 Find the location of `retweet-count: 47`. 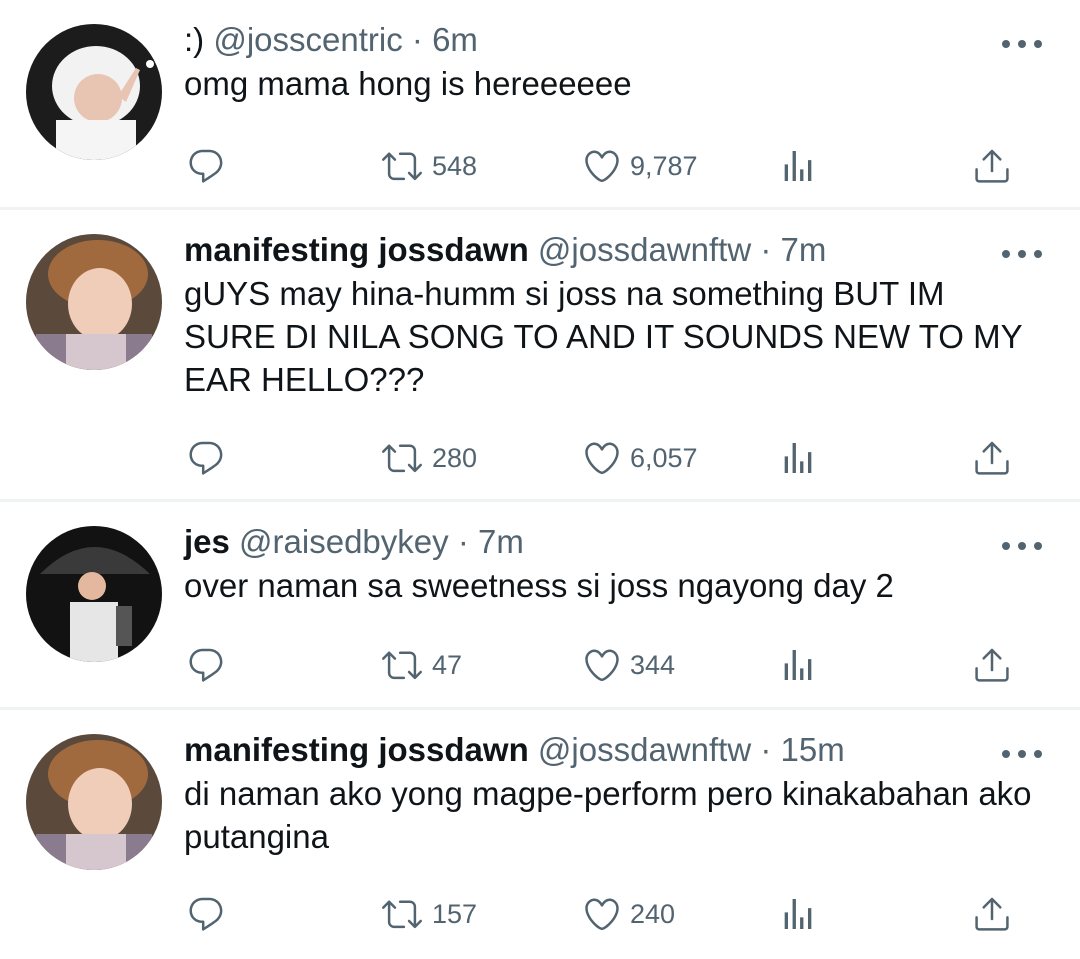

retweet-count: 47 is located at coordinates (447, 664).